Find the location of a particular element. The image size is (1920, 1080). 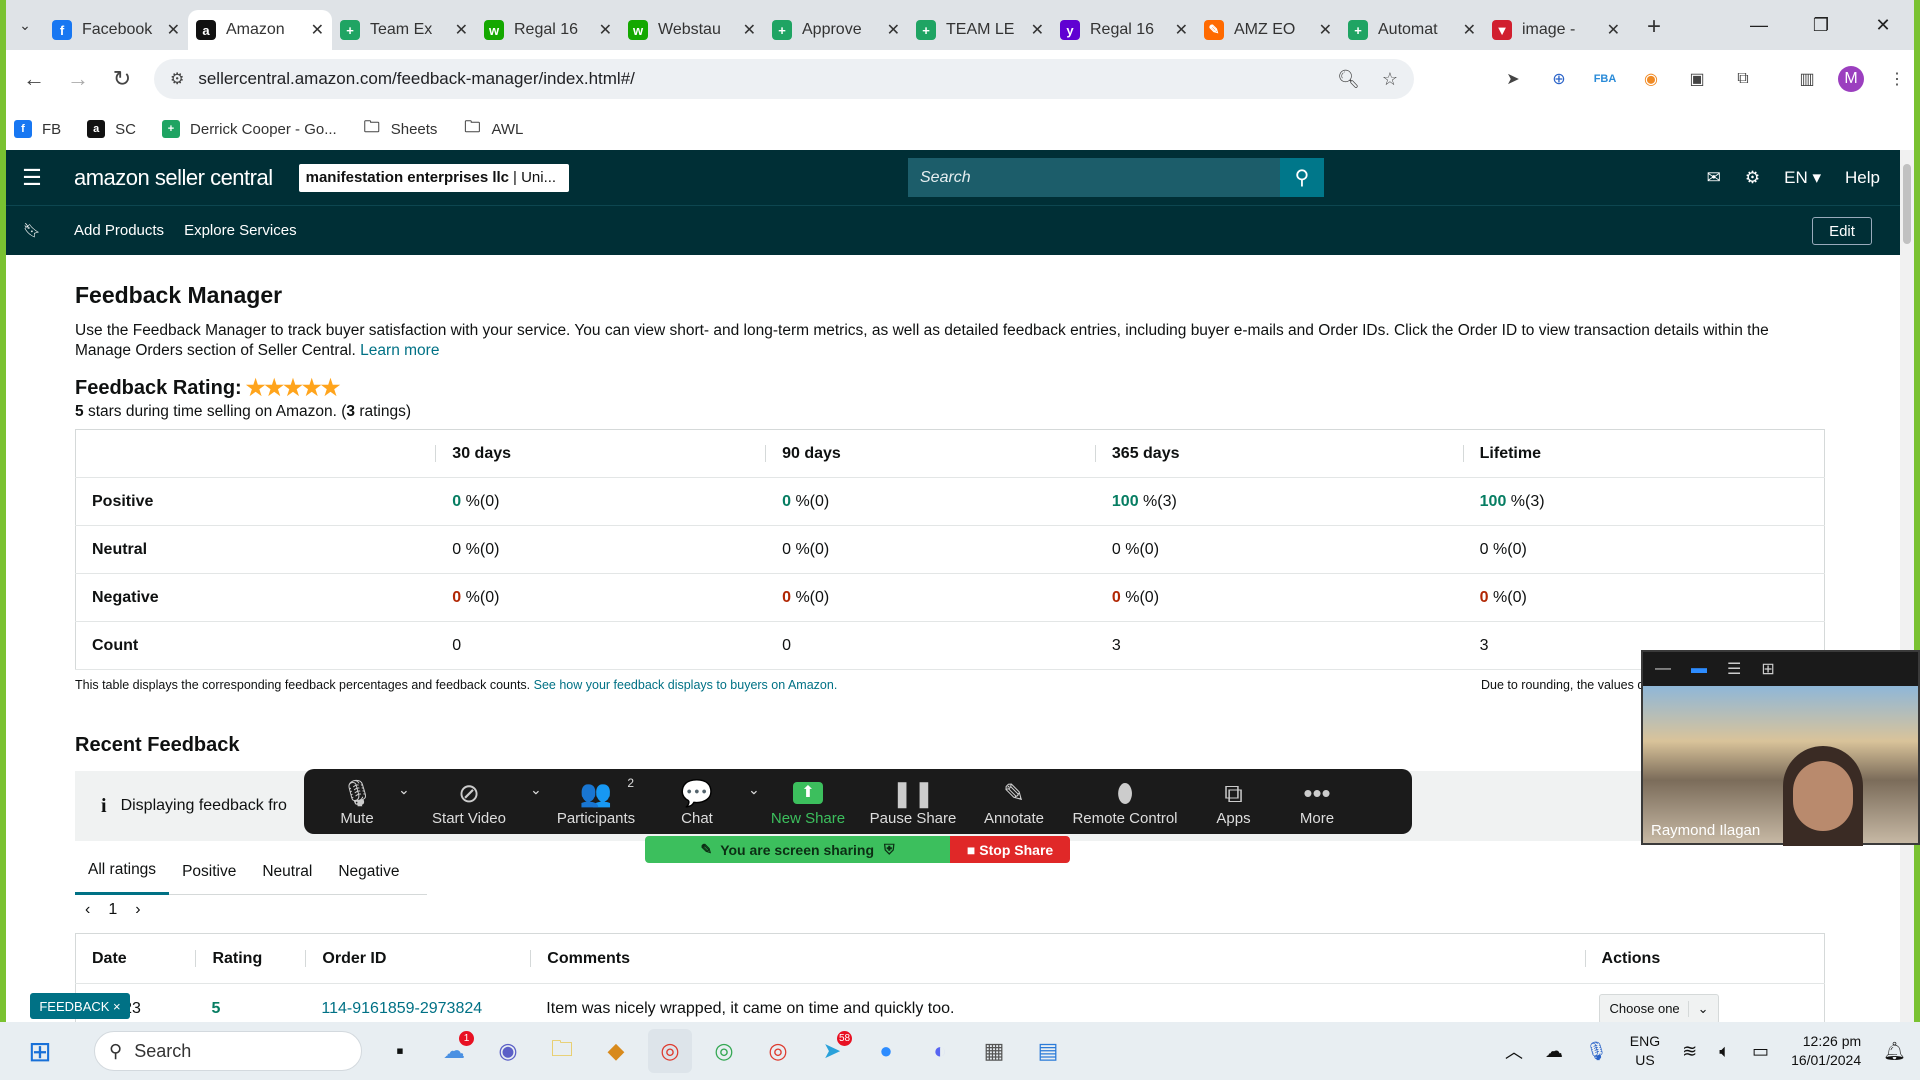

reload-icon: ↻ is located at coordinates (122, 79).